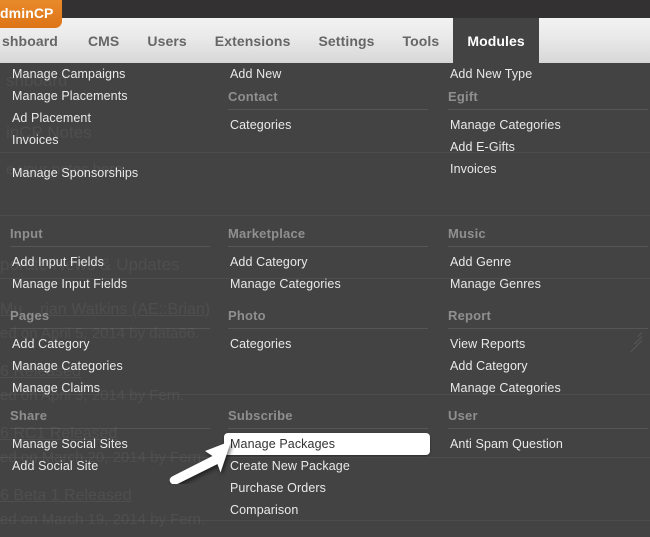 The image size is (650, 537). Describe the element at coordinates (328, 488) in the screenshot. I see `menu-item-purchase-orders: Purchase Orders` at that location.